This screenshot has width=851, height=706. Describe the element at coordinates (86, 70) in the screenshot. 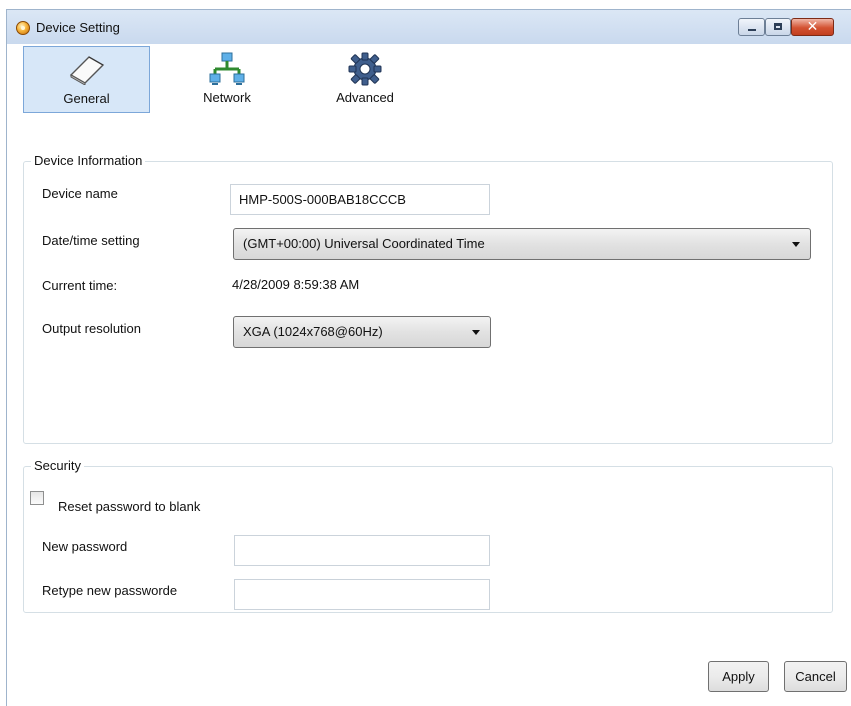

I see `notepad-icon` at that location.